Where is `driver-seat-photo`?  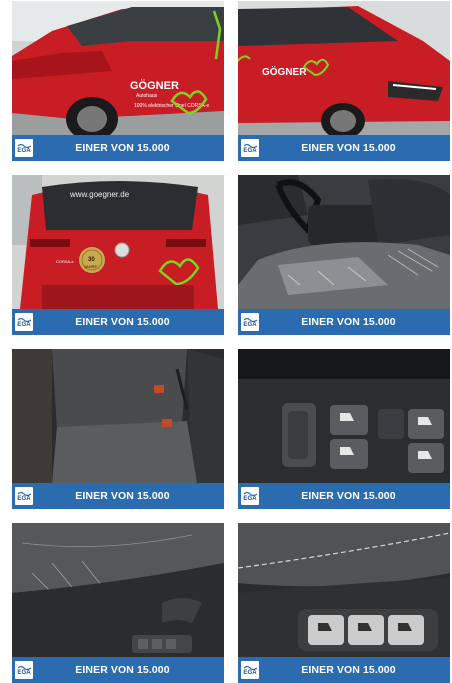 driver-seat-photo is located at coordinates (344, 242).